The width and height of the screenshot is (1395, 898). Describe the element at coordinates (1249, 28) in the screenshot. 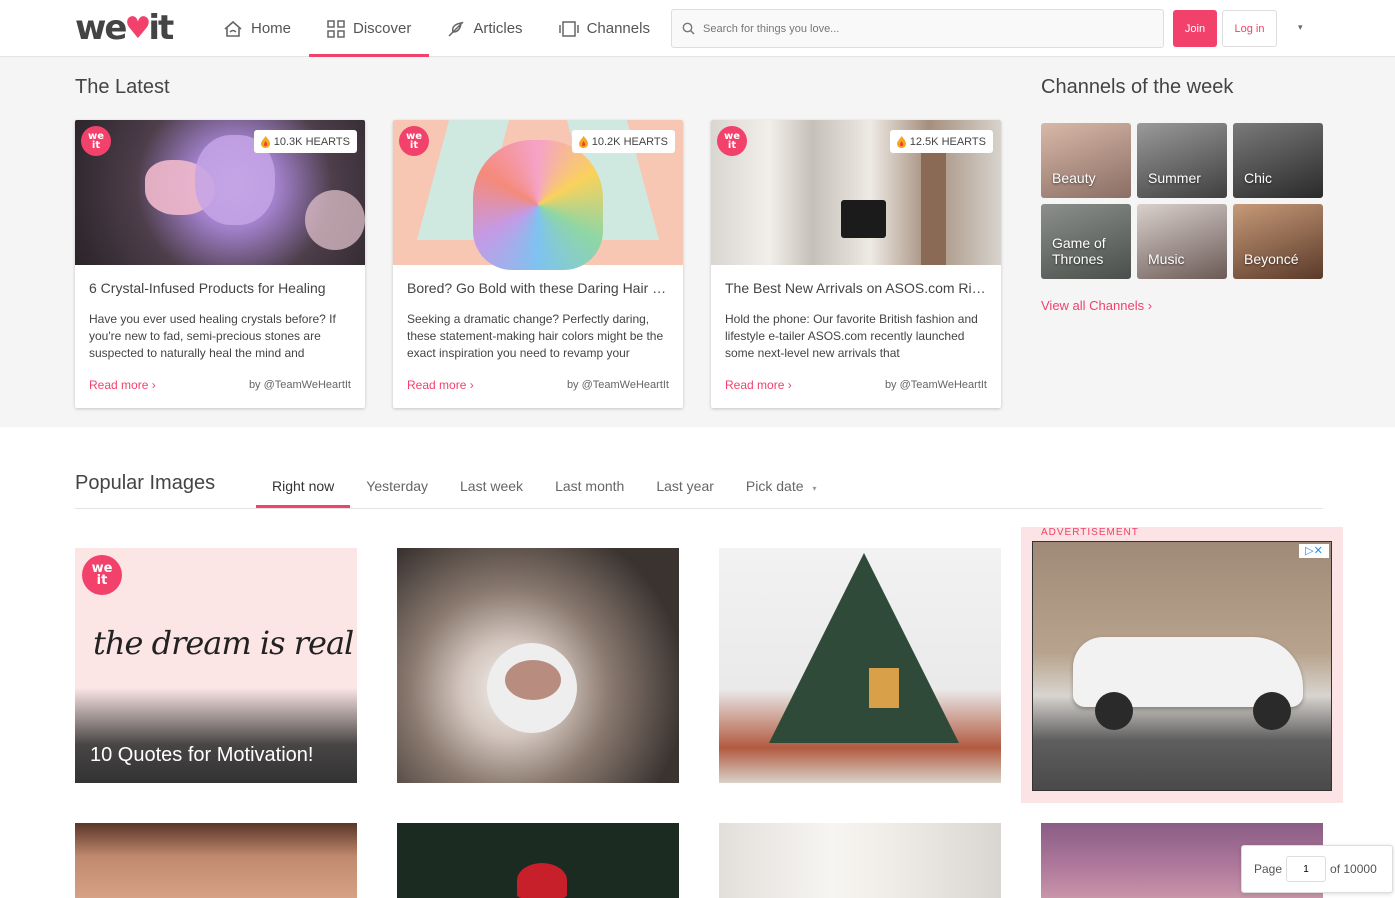

I see `login-button: Log in` at that location.